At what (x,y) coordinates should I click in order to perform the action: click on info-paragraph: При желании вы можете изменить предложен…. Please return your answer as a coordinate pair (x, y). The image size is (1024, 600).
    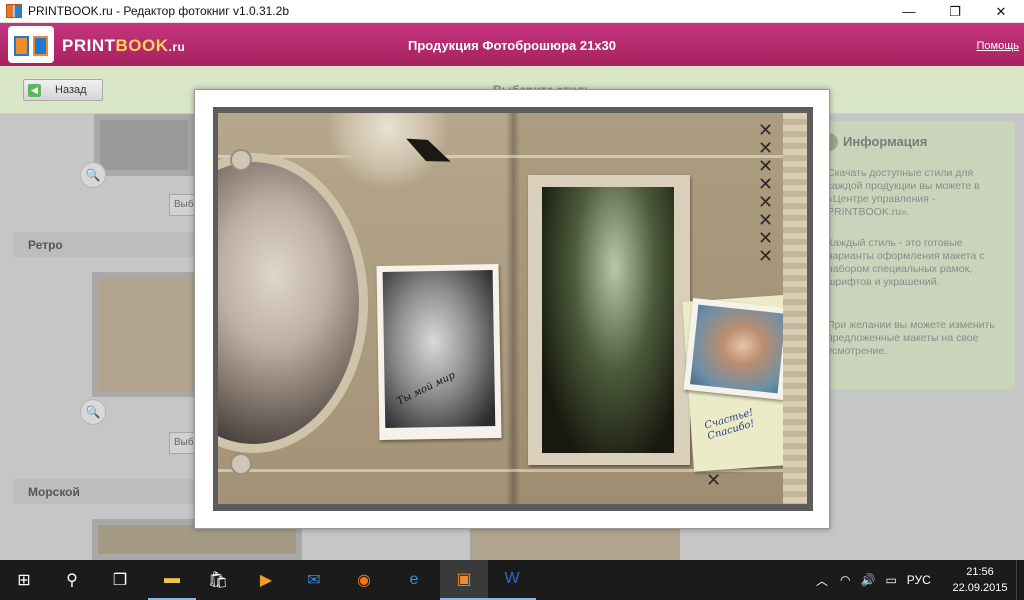
    Looking at the image, I should click on (911, 338).